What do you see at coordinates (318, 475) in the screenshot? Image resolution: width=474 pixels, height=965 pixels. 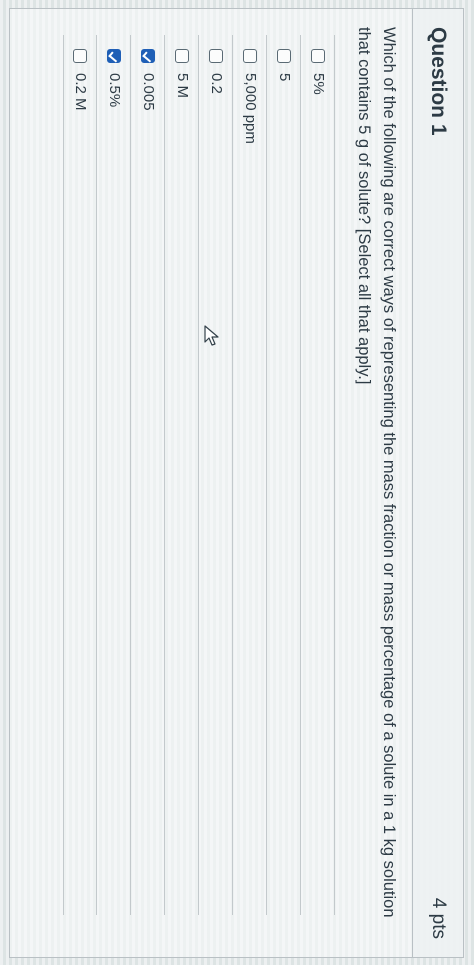 I see `answer-option: 5%` at bounding box center [318, 475].